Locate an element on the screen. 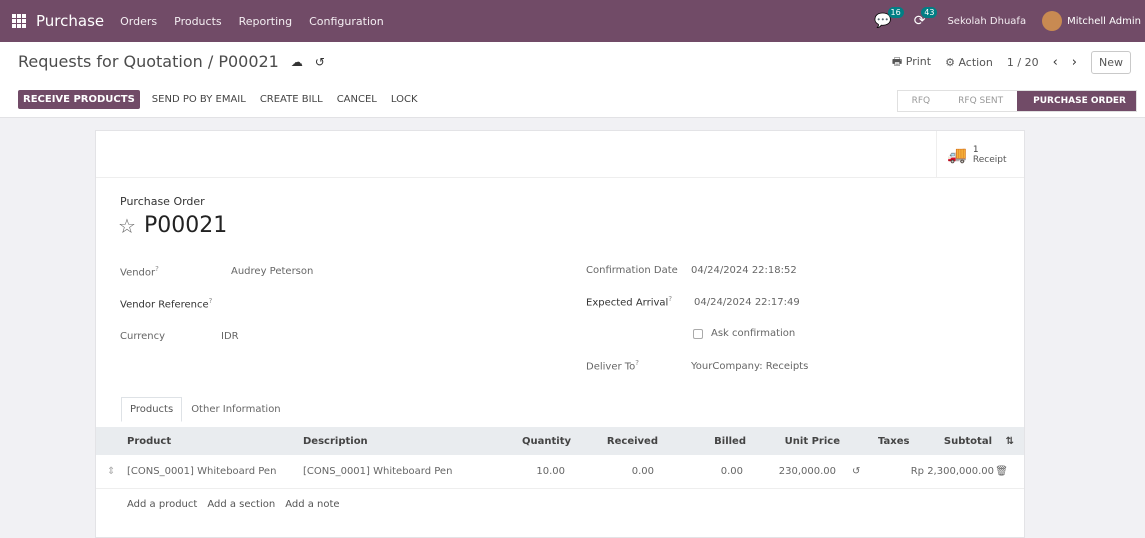 The width and height of the screenshot is (1145, 538). expected-arrival-field: 04/24/2024 22:17:49 is located at coordinates (747, 302).